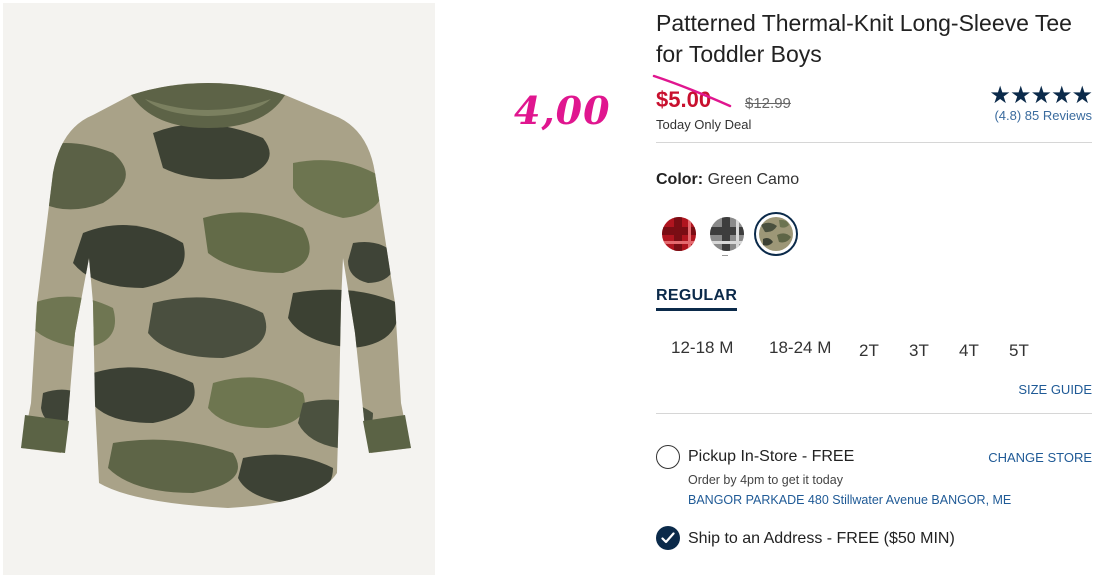  Describe the element at coordinates (704, 124) in the screenshot. I see `deal-label: Today Only Deal` at that location.